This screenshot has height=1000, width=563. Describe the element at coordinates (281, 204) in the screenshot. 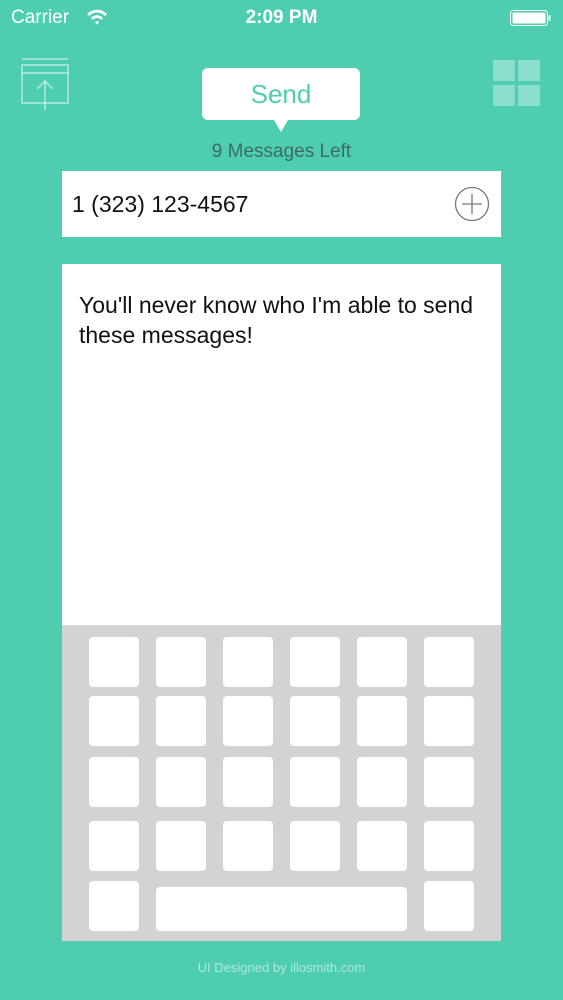

I see `phone-number-field: 1 (323) 123-4567` at that location.